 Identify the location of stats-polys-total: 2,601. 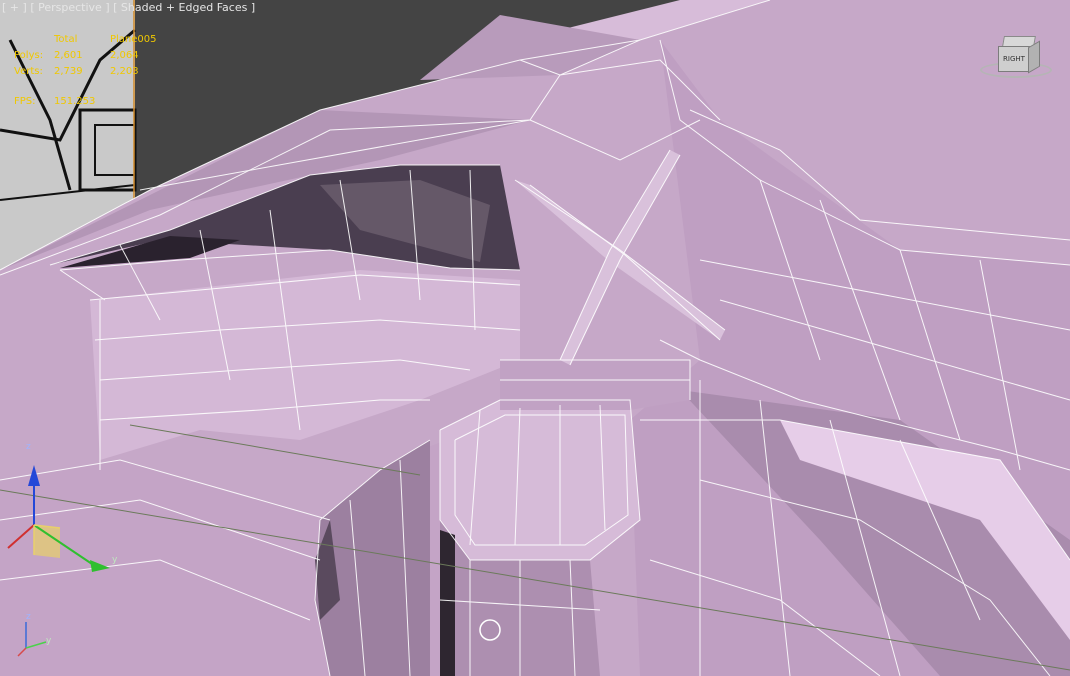
(68, 55).